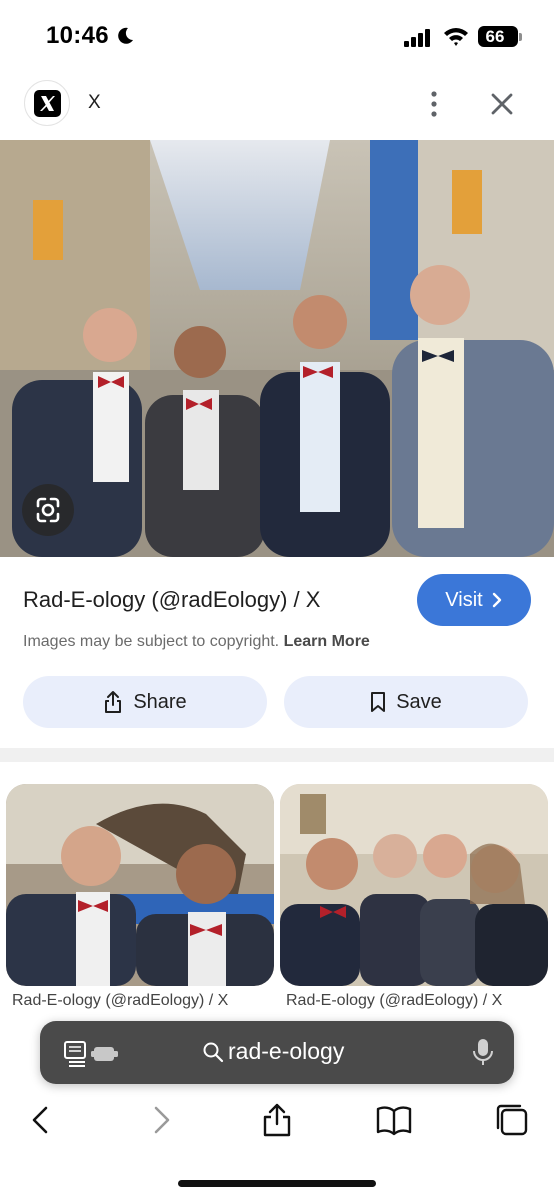 The width and height of the screenshot is (554, 1200). What do you see at coordinates (420, 1001) in the screenshot?
I see `related-caption-2: Rad-E-ology (@radEology) / X` at bounding box center [420, 1001].